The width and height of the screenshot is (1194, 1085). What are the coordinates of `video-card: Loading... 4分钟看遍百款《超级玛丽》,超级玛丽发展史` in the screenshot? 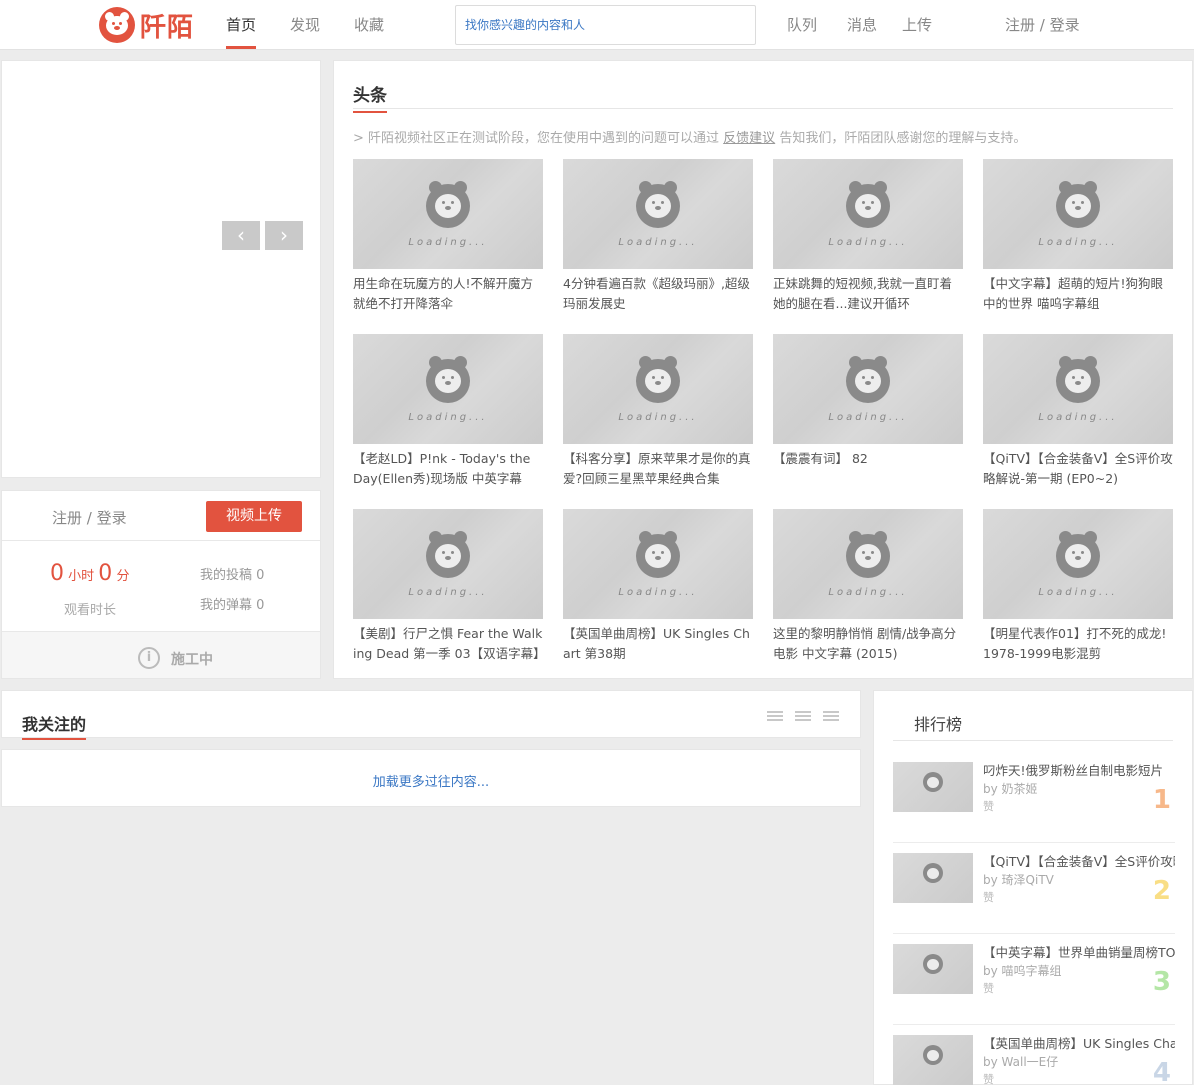 It's located at (658, 236).